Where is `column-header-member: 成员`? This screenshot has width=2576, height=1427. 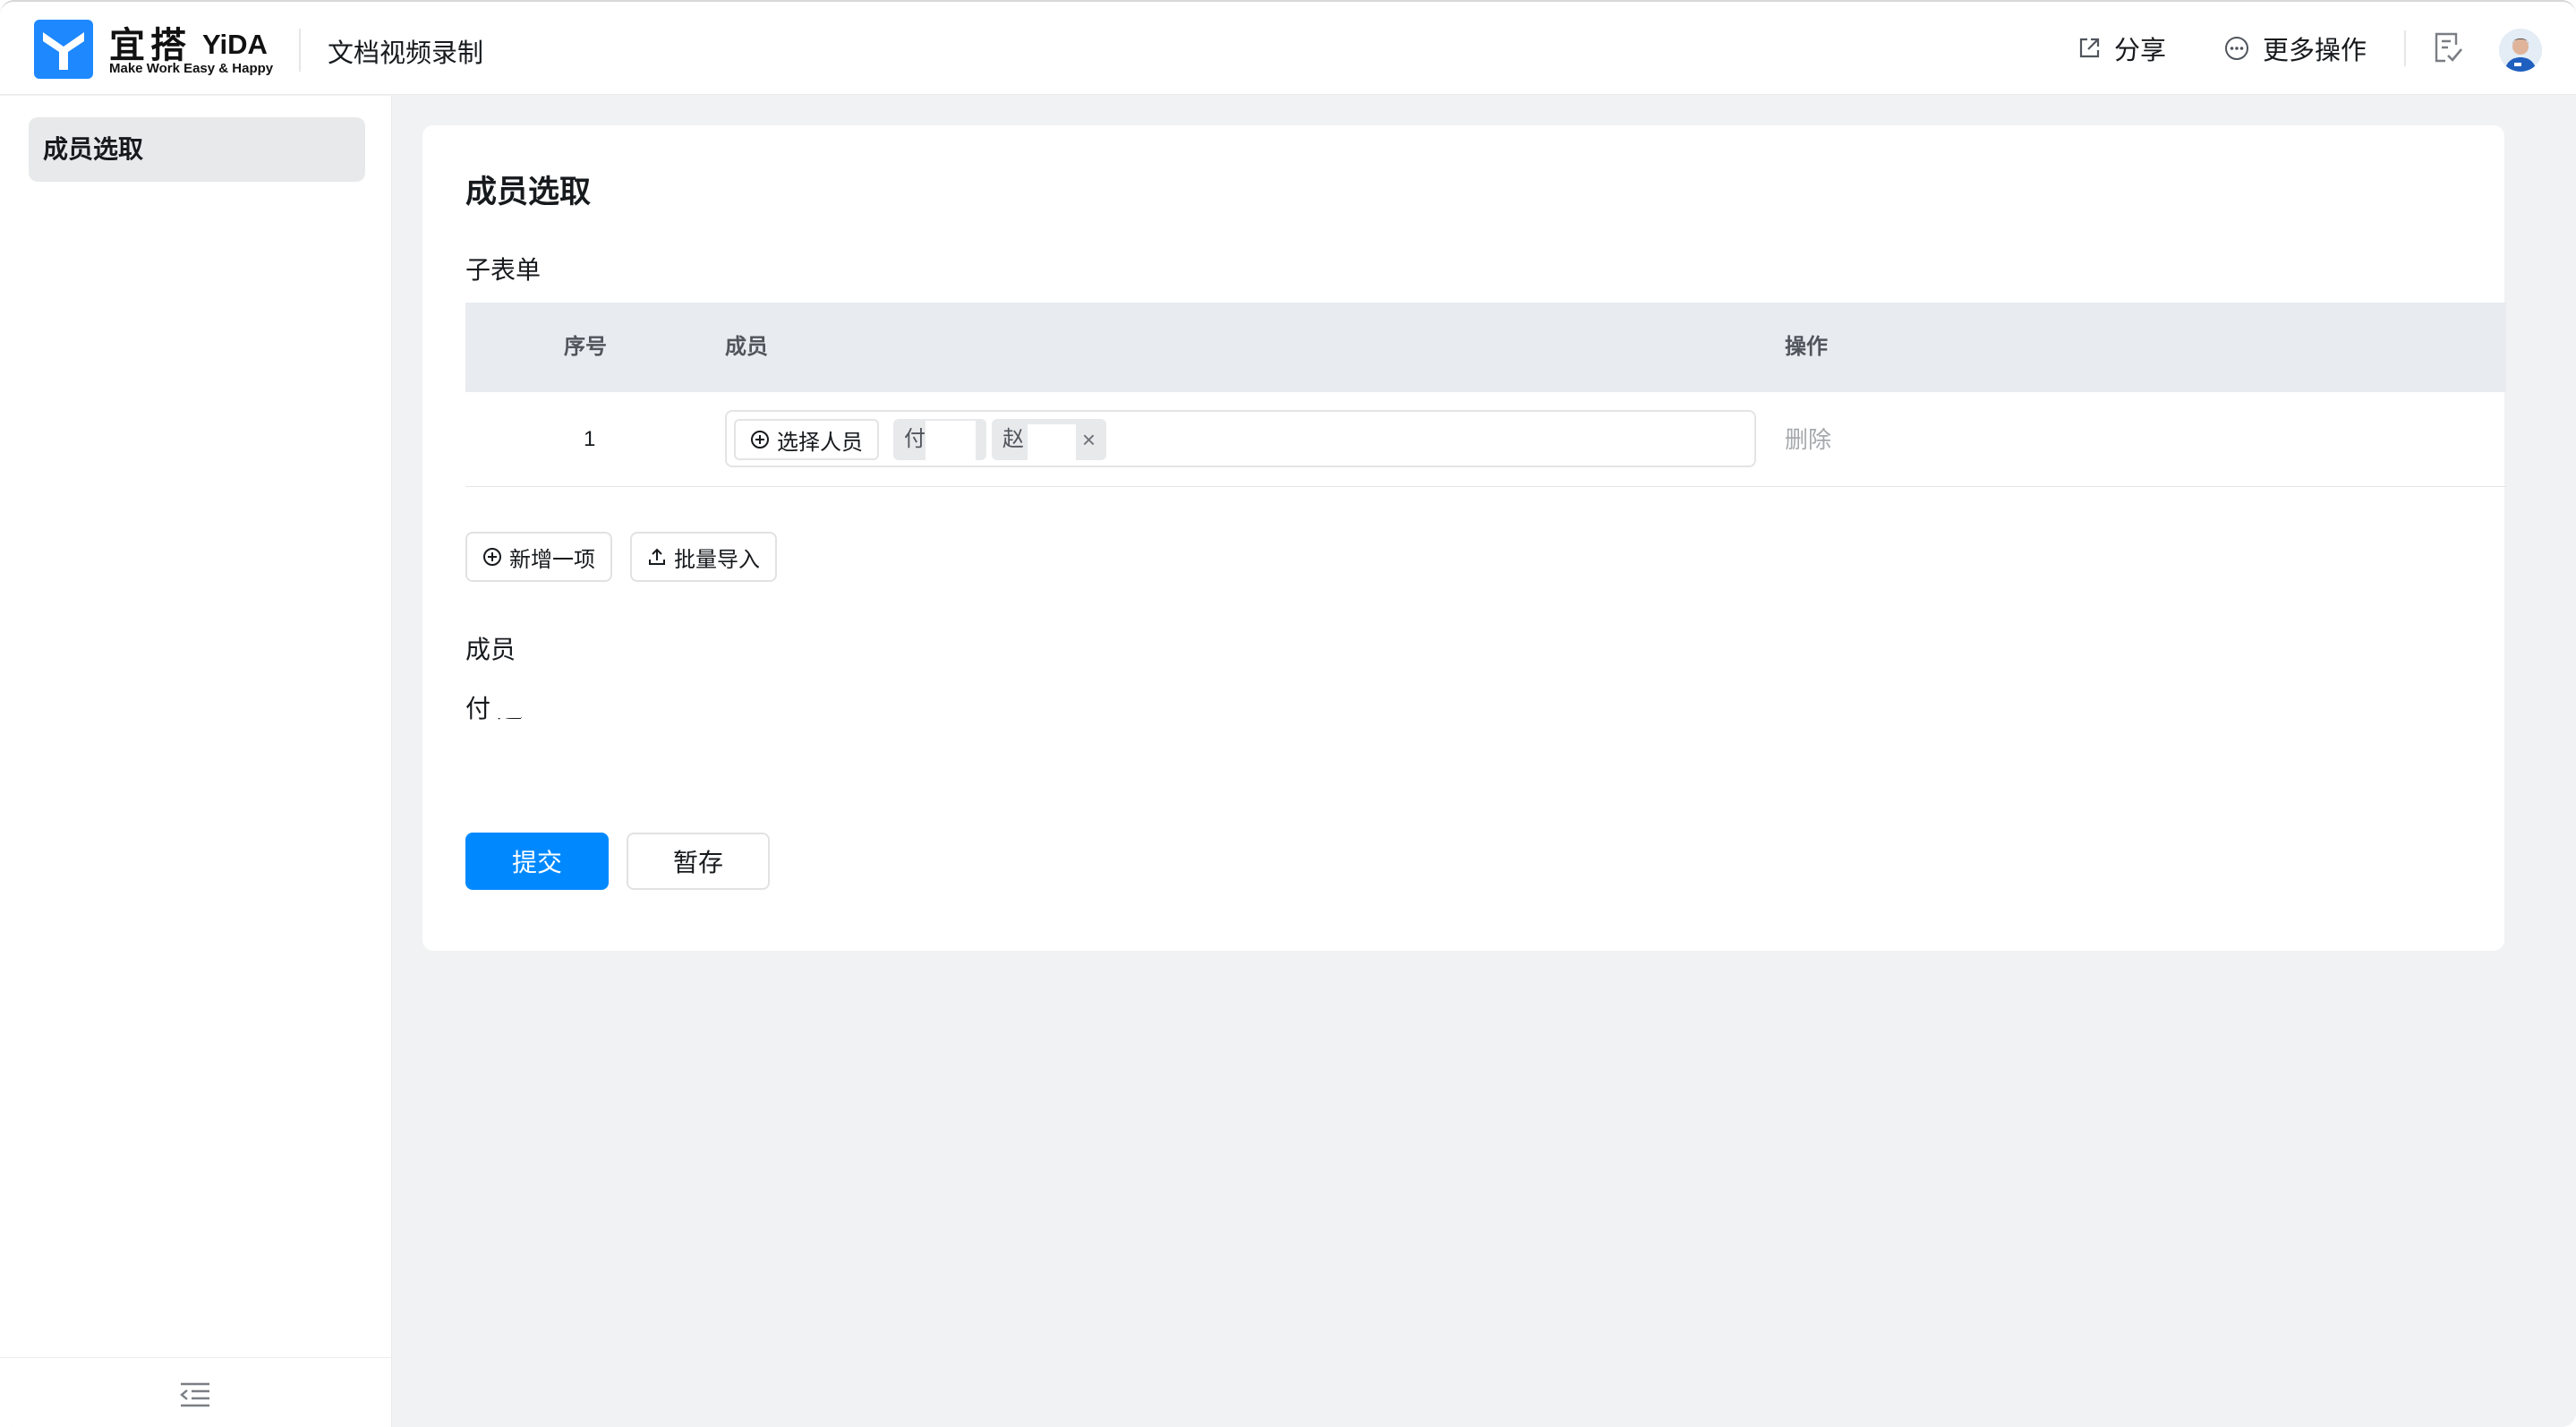 column-header-member: 成员 is located at coordinates (746, 347).